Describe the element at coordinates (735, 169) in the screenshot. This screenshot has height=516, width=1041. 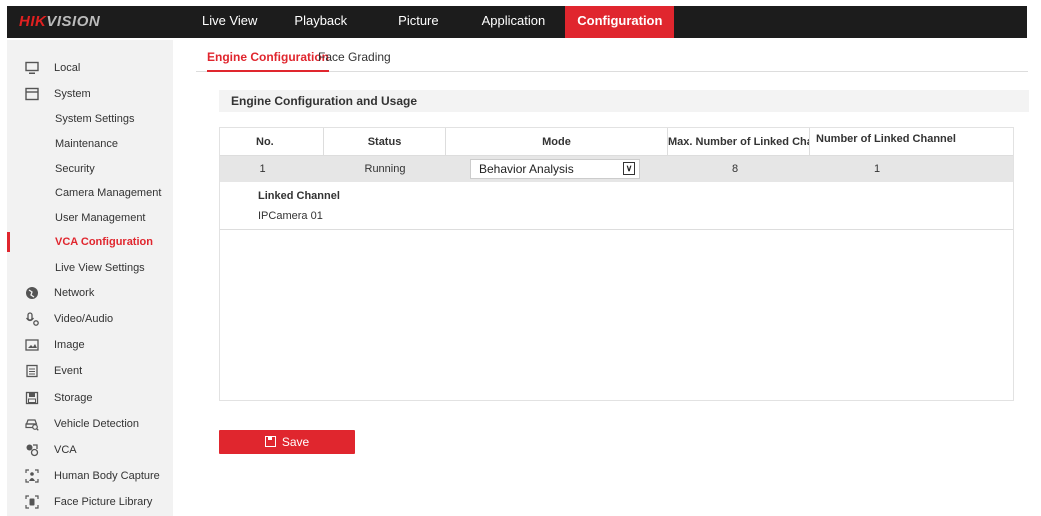
I see `cell-max-linked: 8` at that location.